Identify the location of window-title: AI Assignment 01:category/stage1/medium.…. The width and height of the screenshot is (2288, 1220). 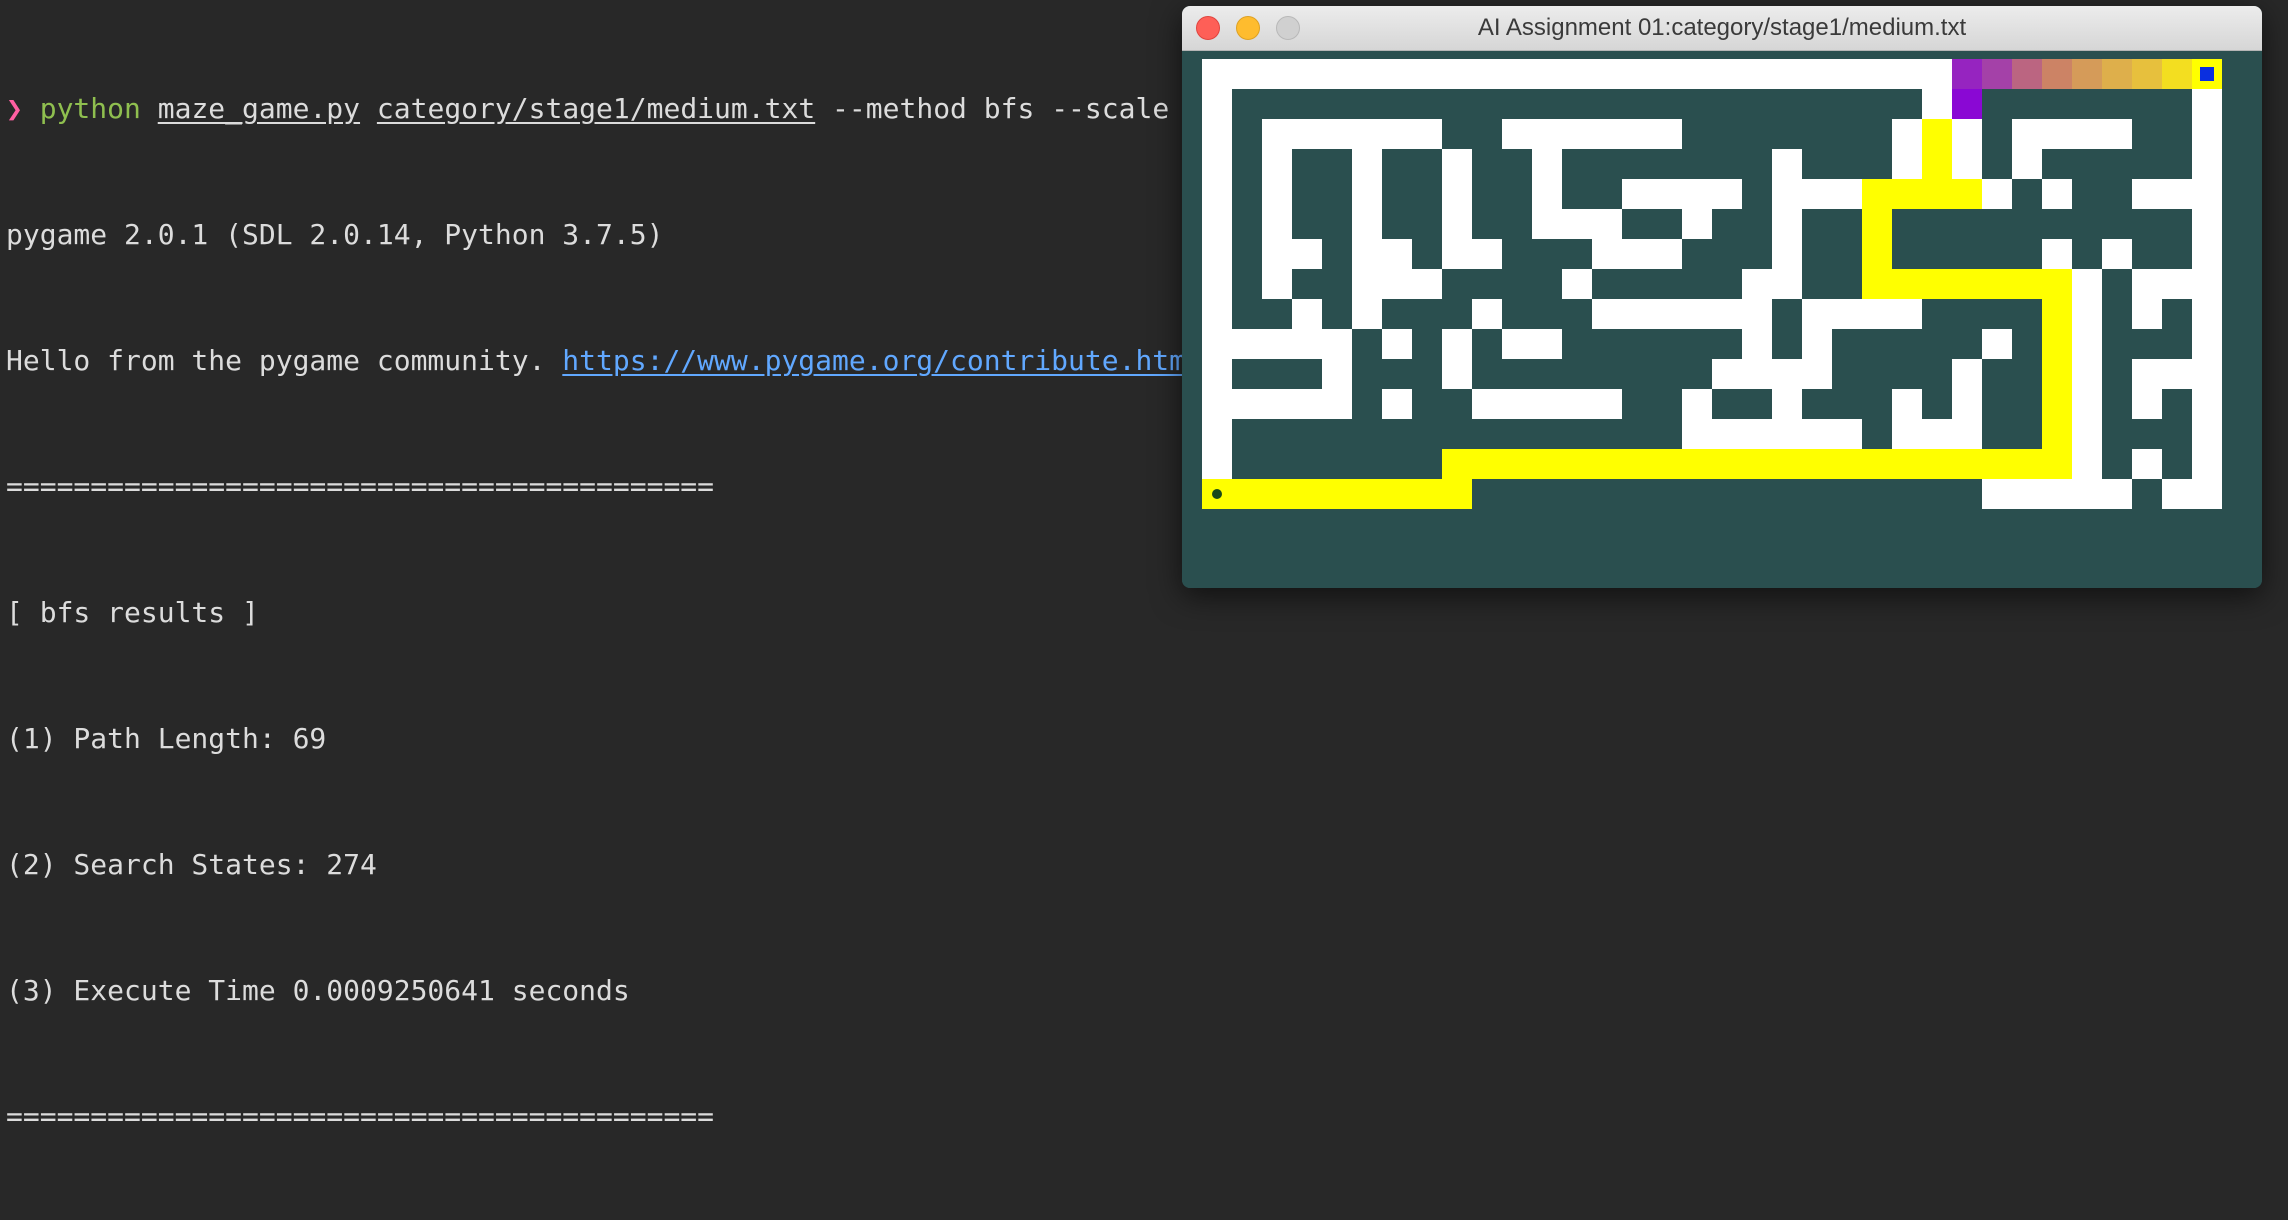
(1722, 27).